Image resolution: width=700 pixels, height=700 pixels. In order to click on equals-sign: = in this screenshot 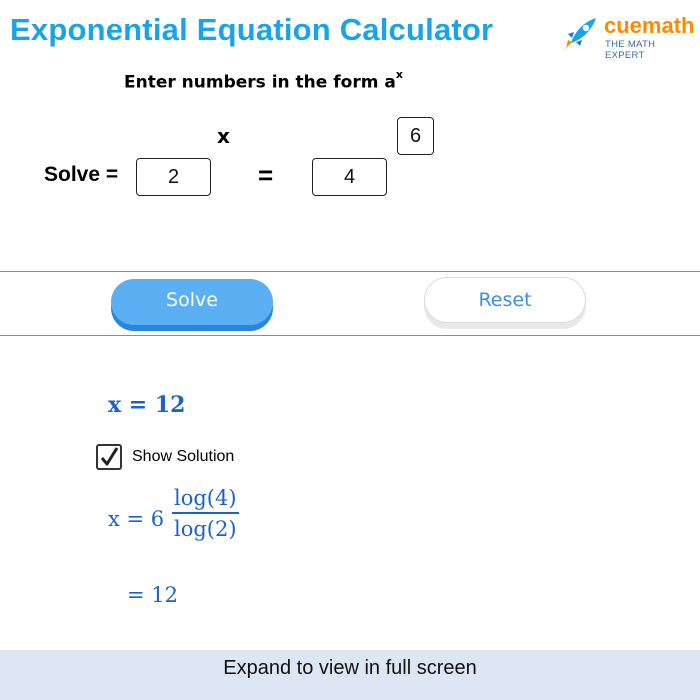, I will do `click(266, 175)`.